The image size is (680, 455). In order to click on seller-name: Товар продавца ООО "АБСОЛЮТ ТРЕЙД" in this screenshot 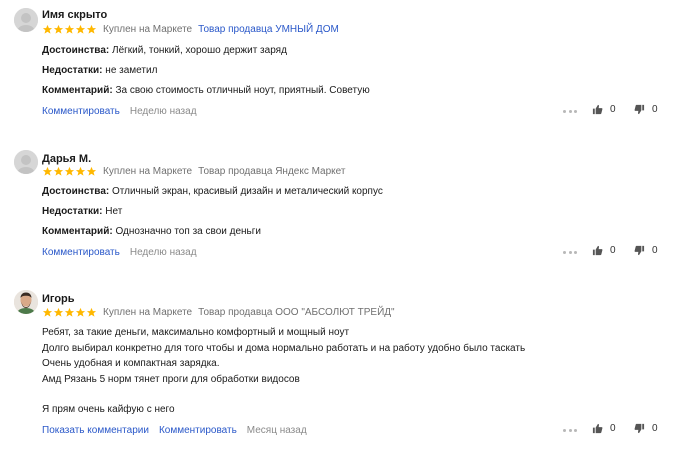, I will do `click(296, 312)`.